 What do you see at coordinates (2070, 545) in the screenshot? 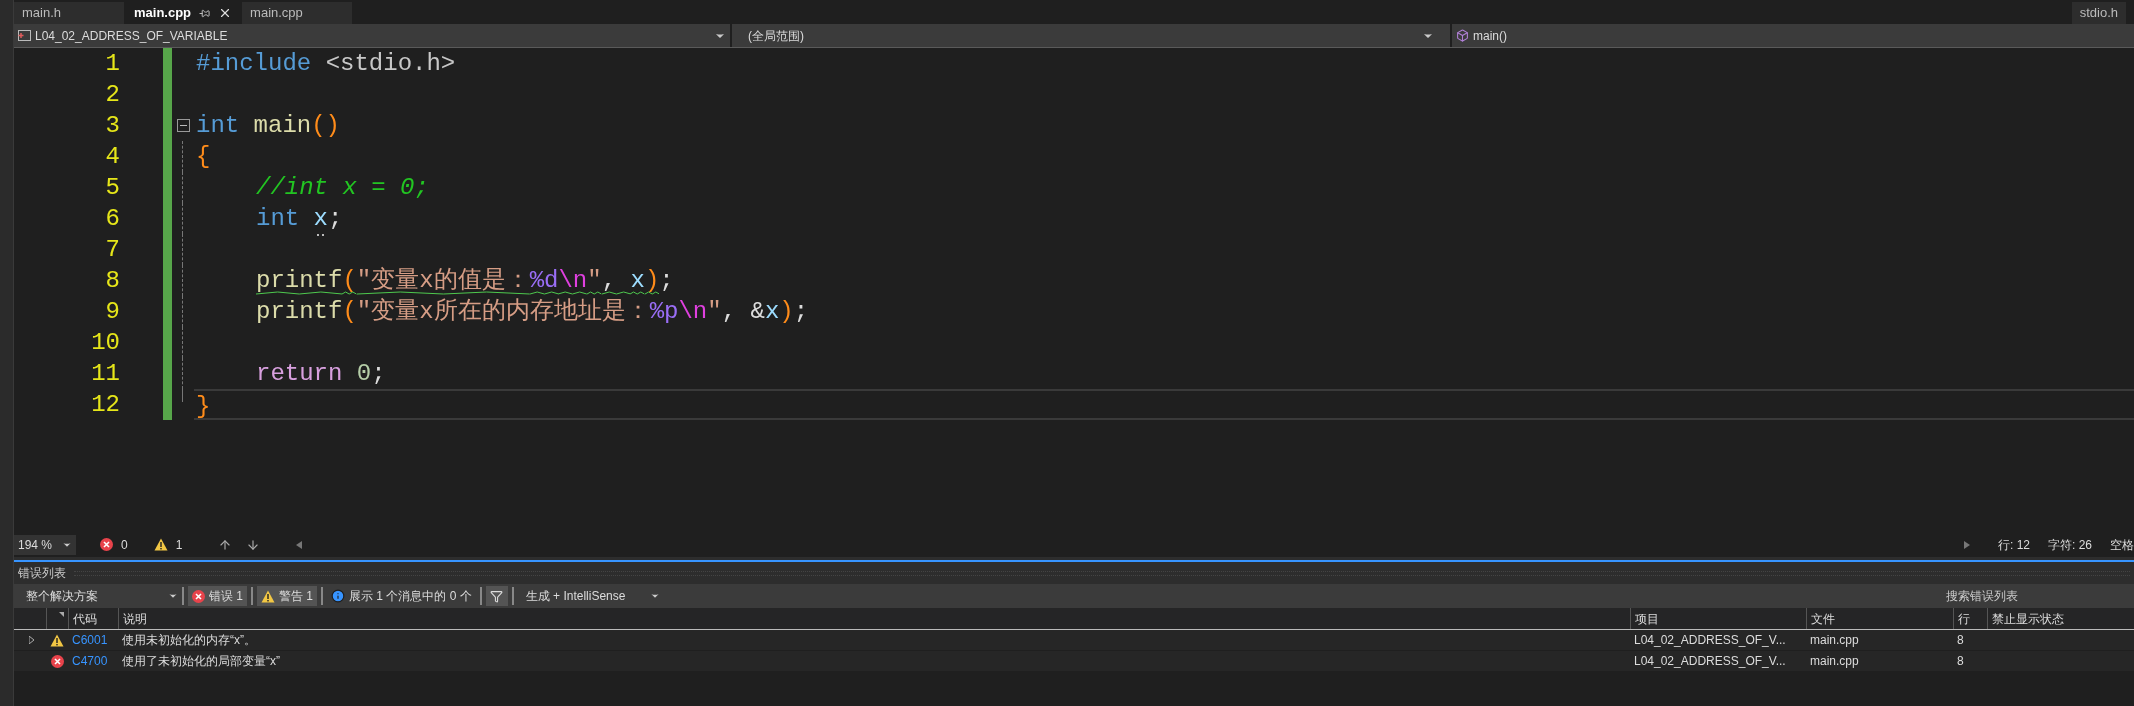
I see `column-indicator: 字符: 26` at bounding box center [2070, 545].